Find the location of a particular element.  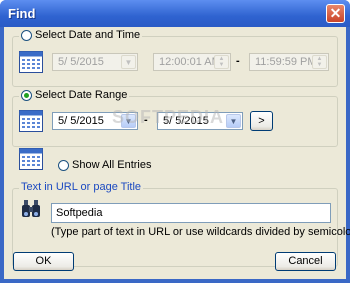

date-time-date-picker: 5/ 5/2015 ▼ is located at coordinates (95, 62).